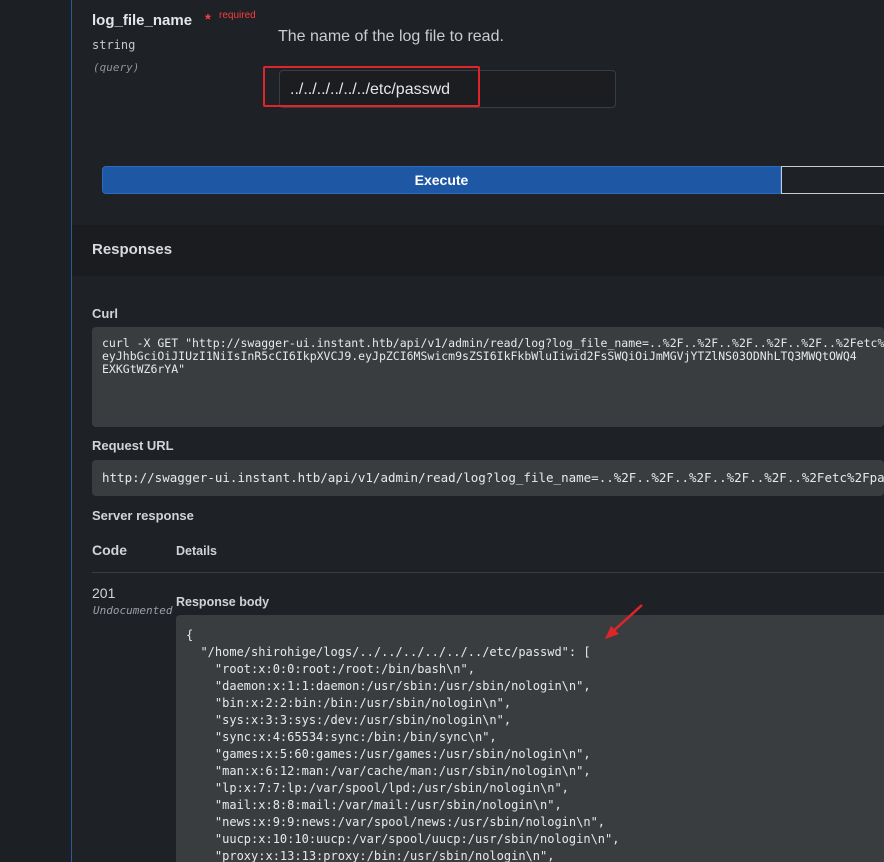  I want to click on responses-header-bar, so click(478, 250).